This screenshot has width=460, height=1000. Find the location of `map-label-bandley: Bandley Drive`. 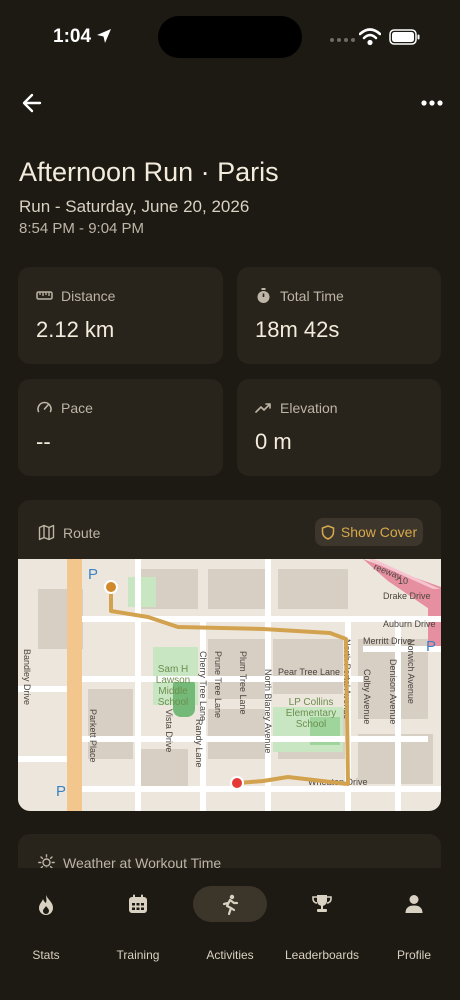

map-label-bandley: Bandley Drive is located at coordinates (27, 677).